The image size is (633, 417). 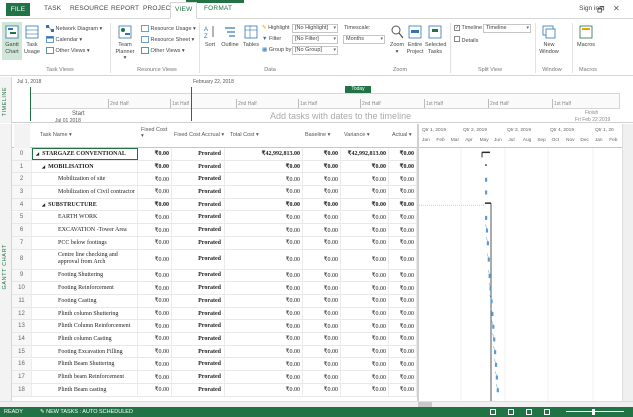 What do you see at coordinates (18, 9) in the screenshot?
I see `tab-file: FILE` at bounding box center [18, 9].